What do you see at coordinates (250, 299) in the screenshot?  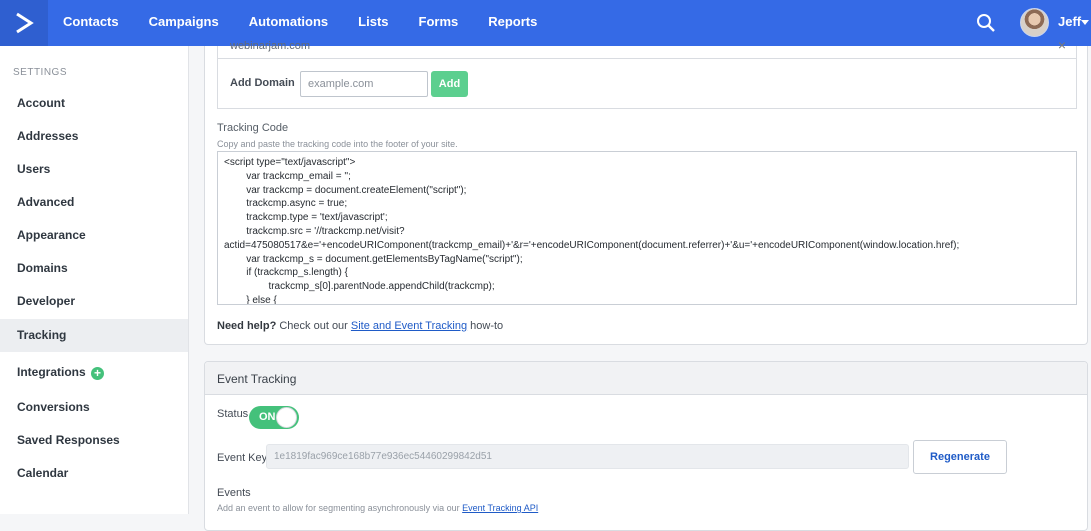 I see `code-line: } else {` at bounding box center [250, 299].